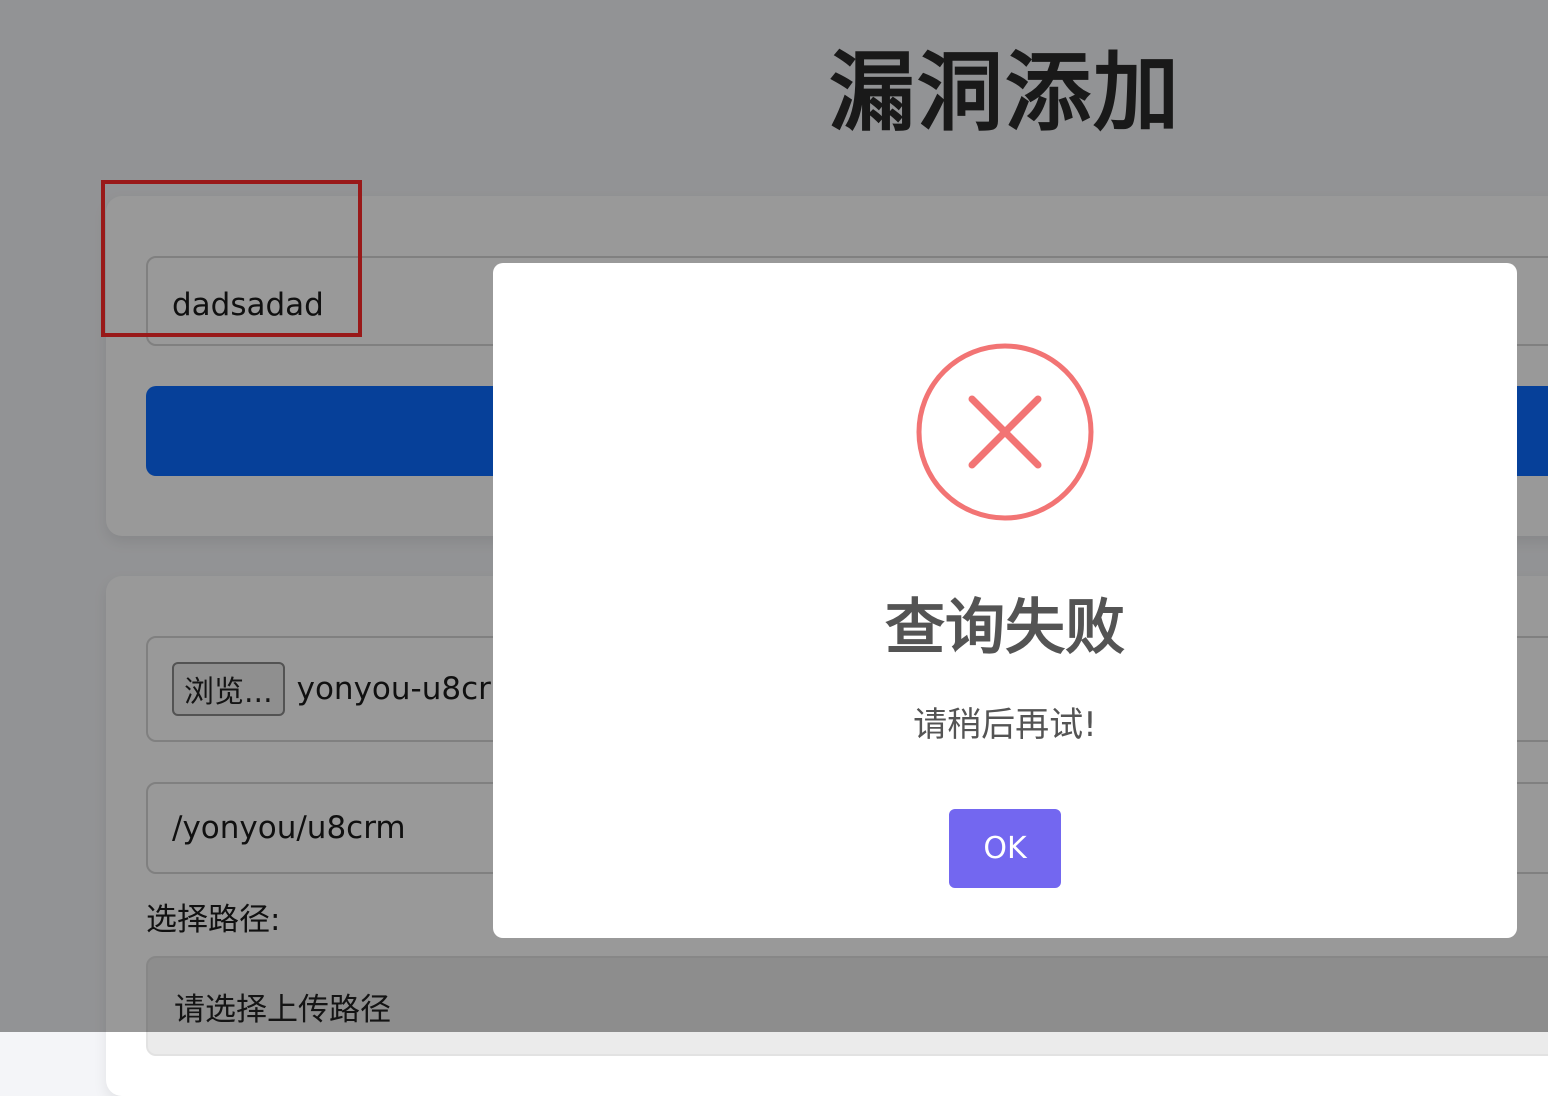 This screenshot has height=1096, width=1548. Describe the element at coordinates (1005, 725) in the screenshot. I see `dialog-message: 请稍后再试!` at that location.